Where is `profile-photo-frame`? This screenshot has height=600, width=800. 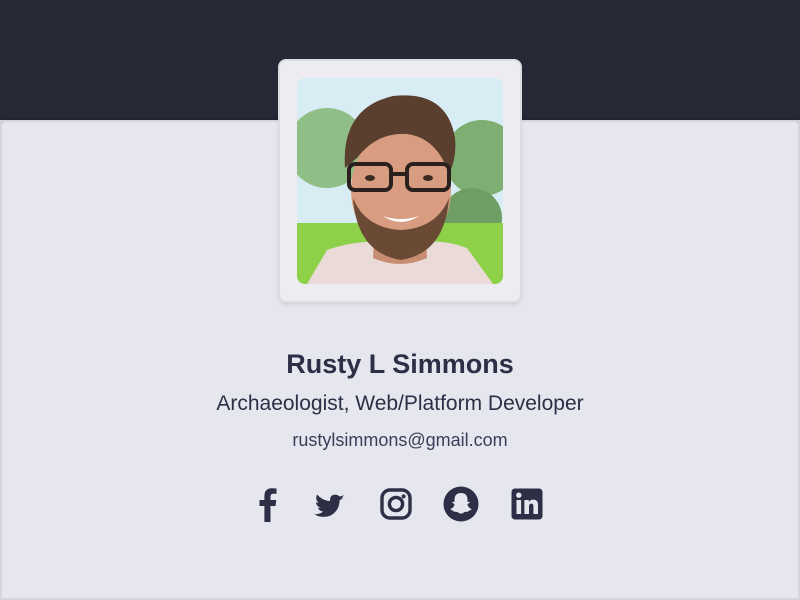
profile-photo-frame is located at coordinates (400, 181).